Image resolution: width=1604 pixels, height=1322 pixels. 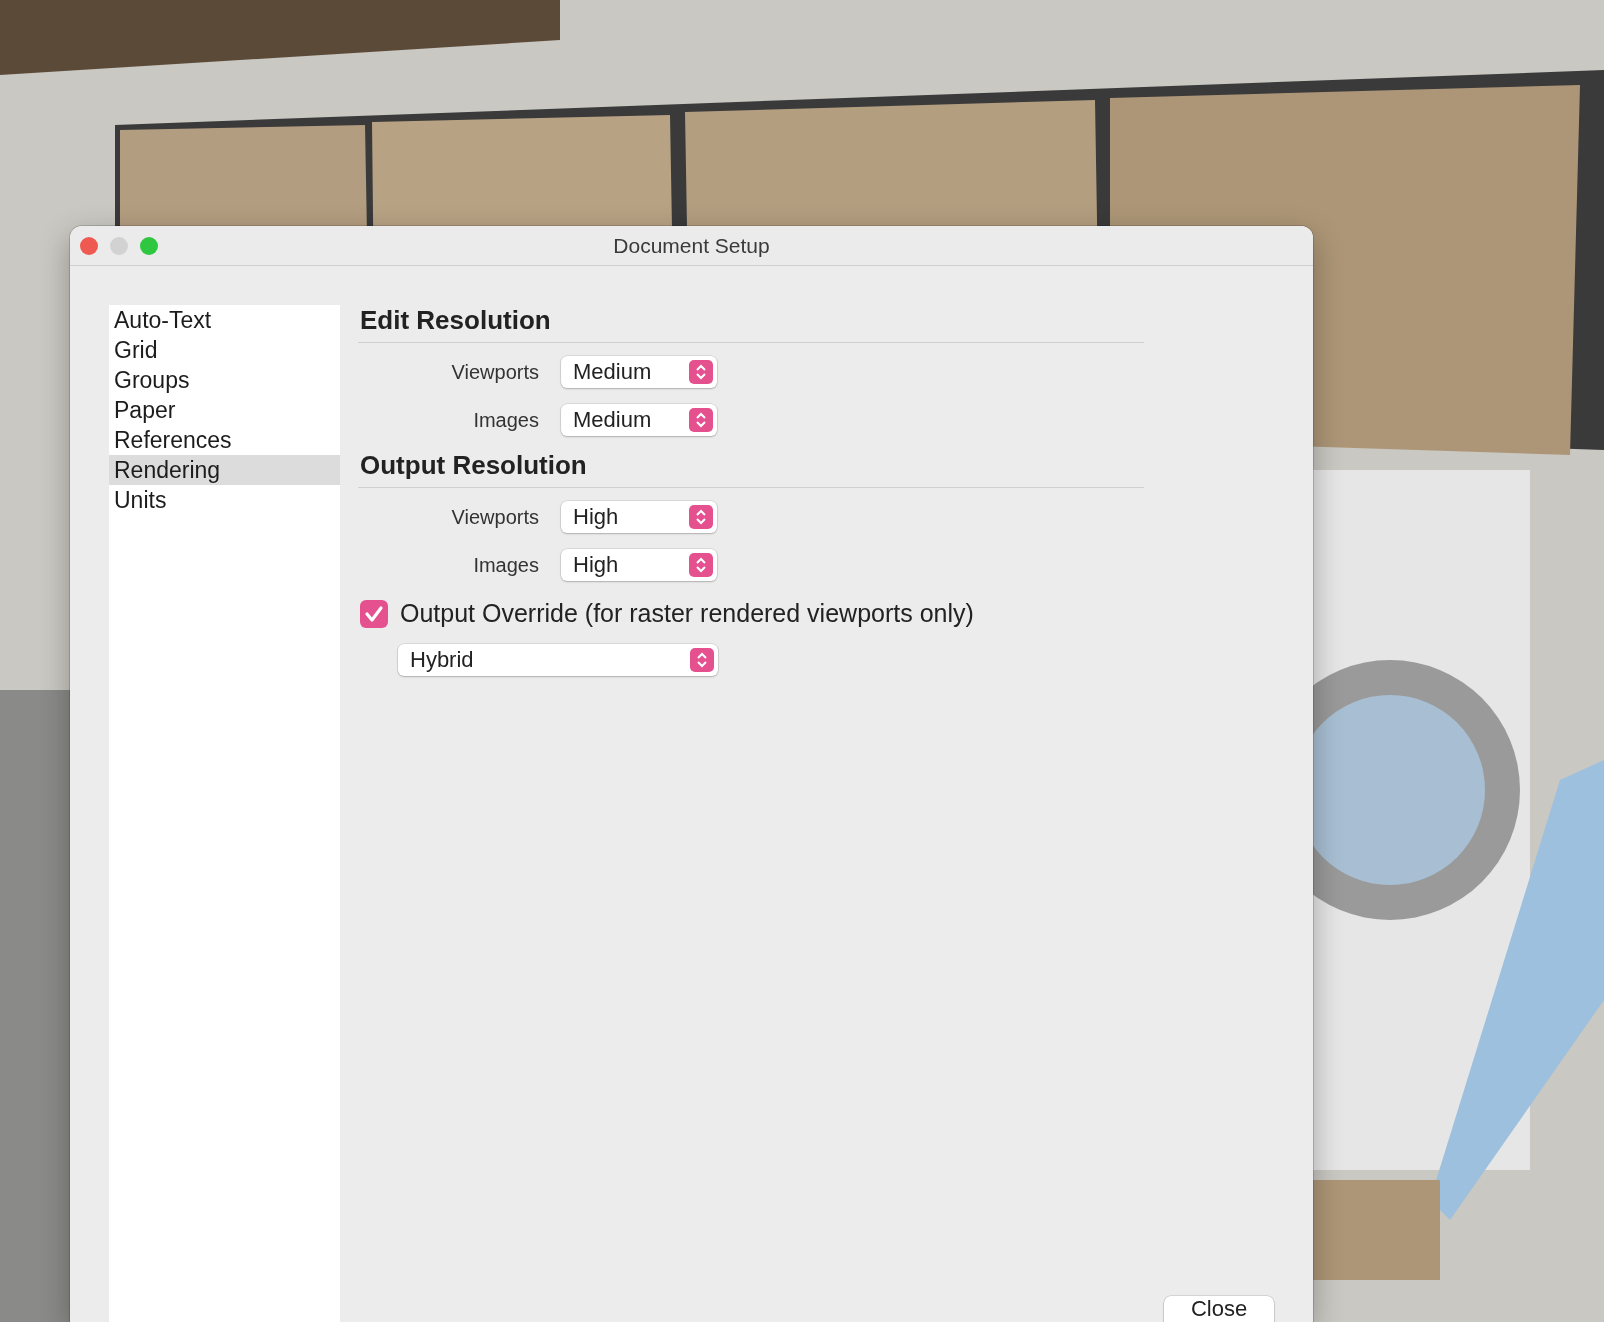 I want to click on checkbox-label: Output Override (for raster rendered viewports only), so click(x=687, y=613).